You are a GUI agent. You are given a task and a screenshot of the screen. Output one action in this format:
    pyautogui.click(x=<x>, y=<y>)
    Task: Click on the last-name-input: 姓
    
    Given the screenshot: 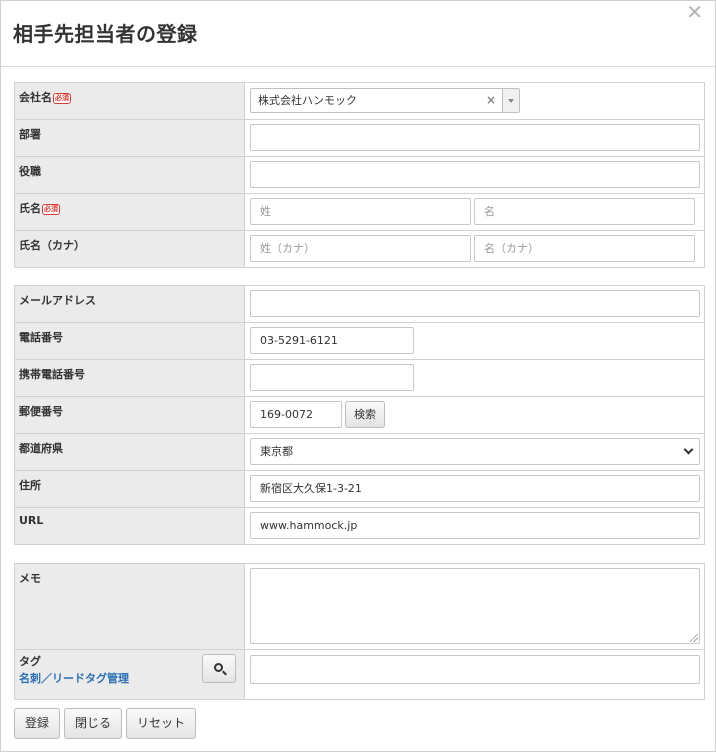 What is the action you would take?
    pyautogui.click(x=360, y=211)
    